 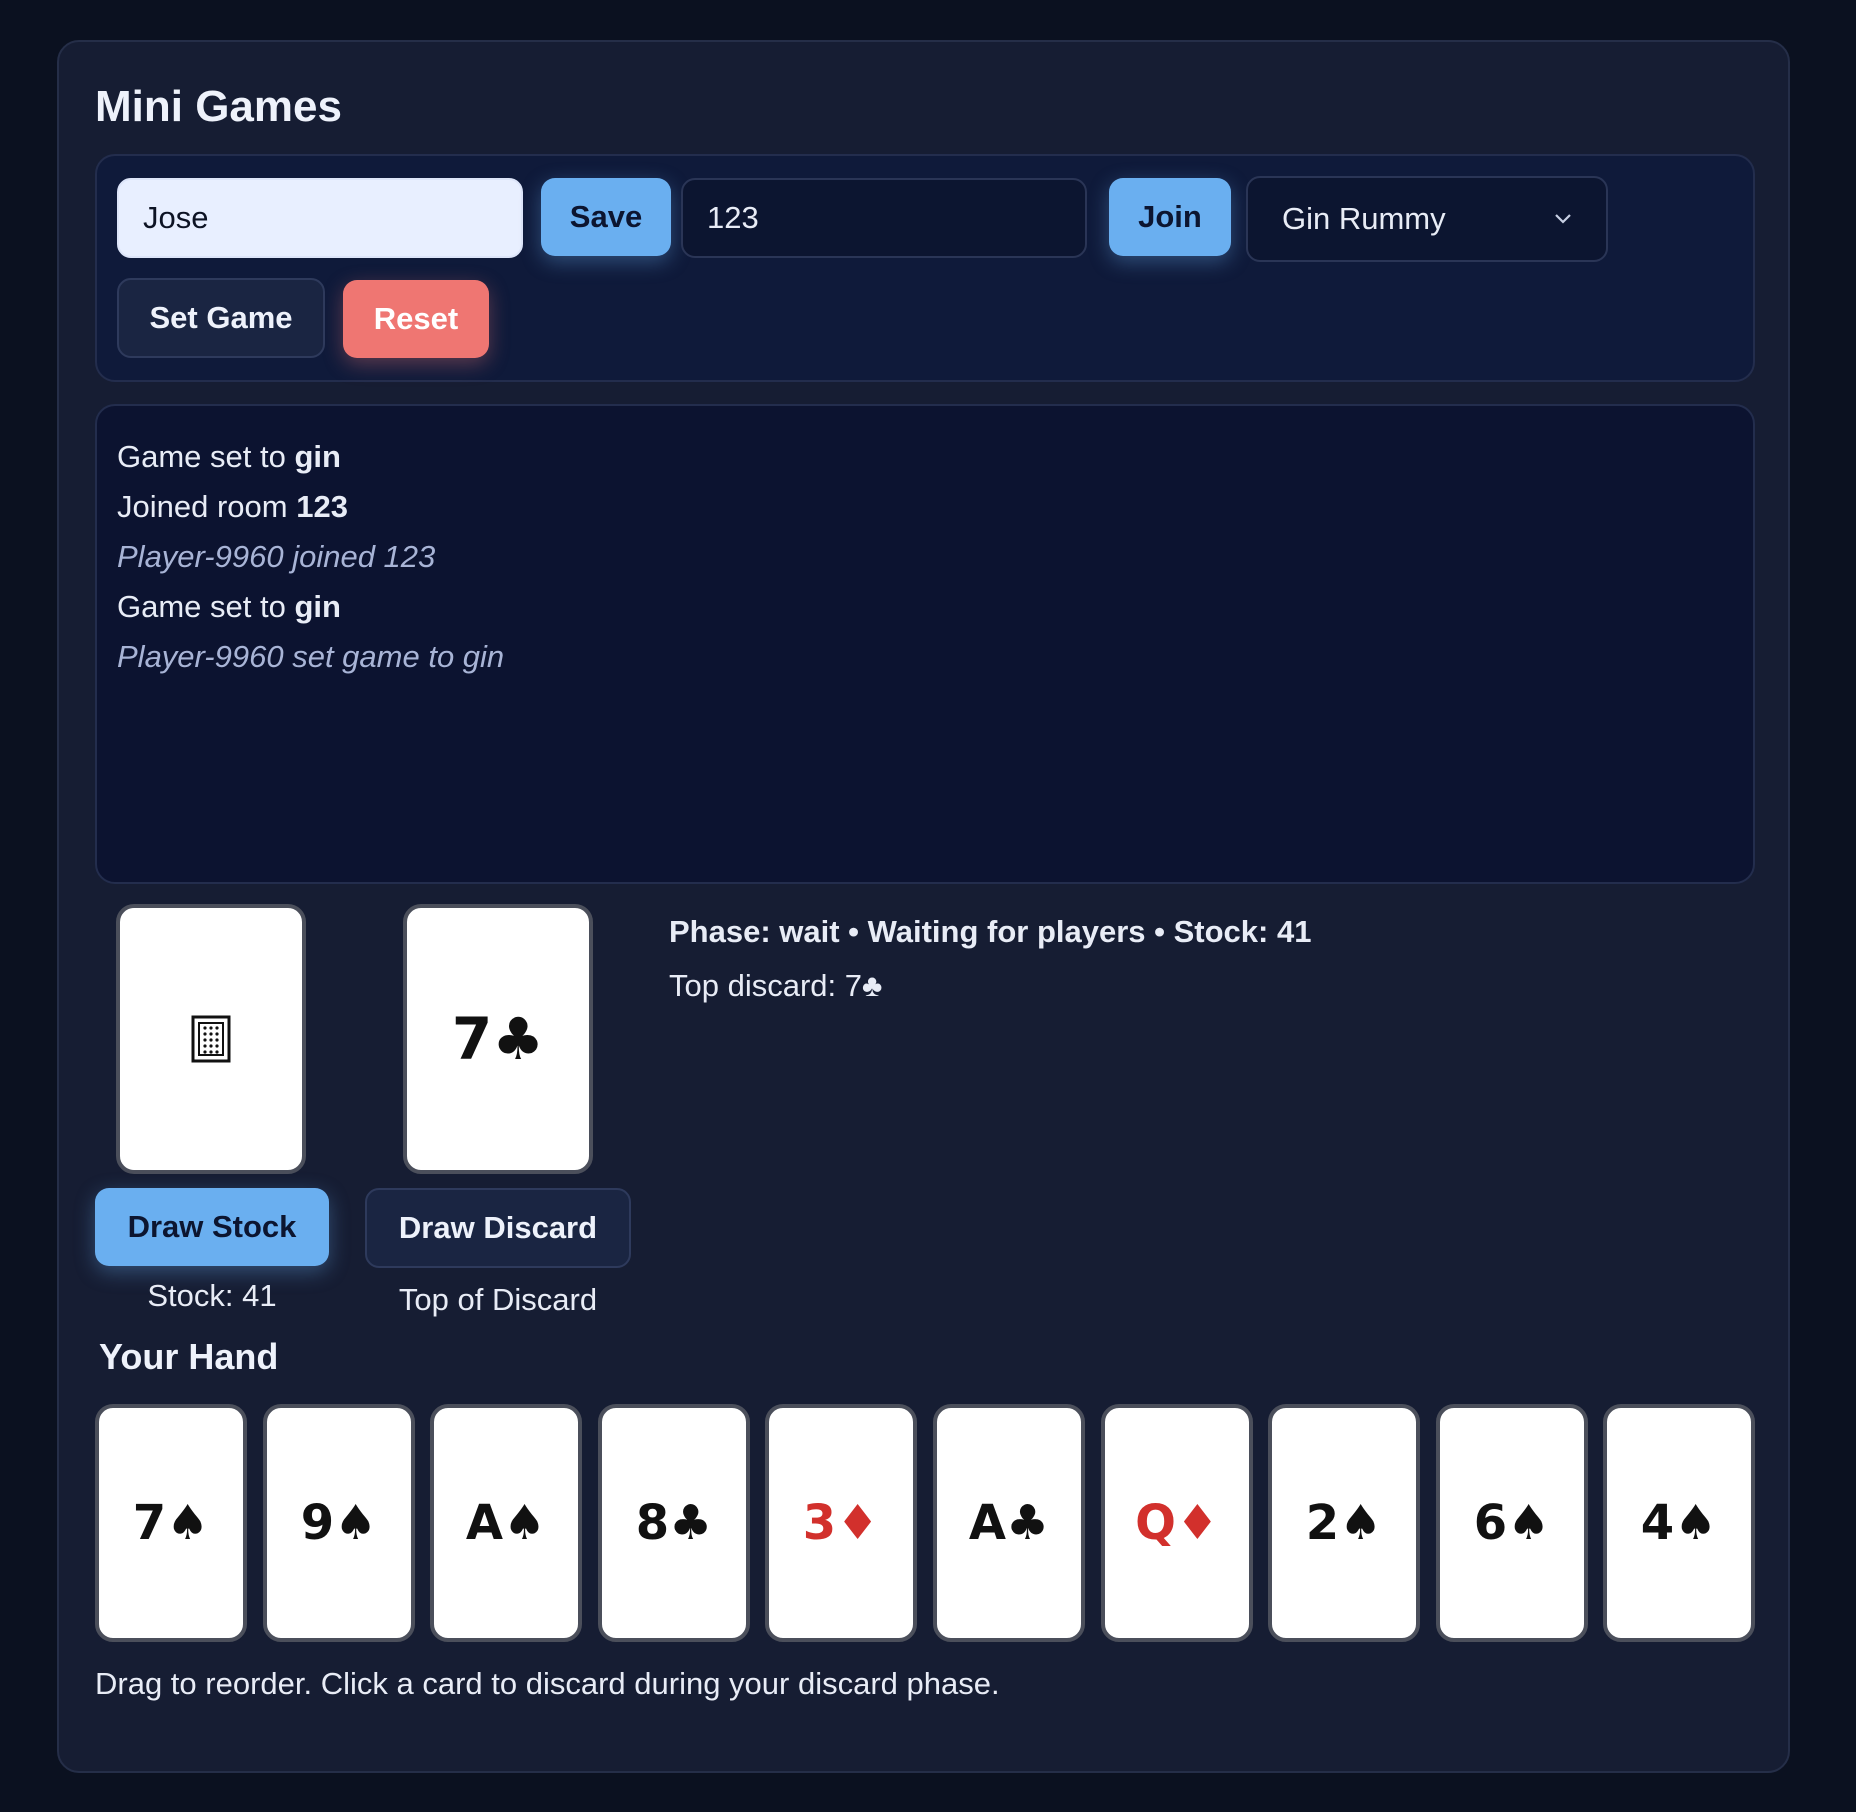 What do you see at coordinates (1364, 218) in the screenshot?
I see `game-select-value: Gin Rummy` at bounding box center [1364, 218].